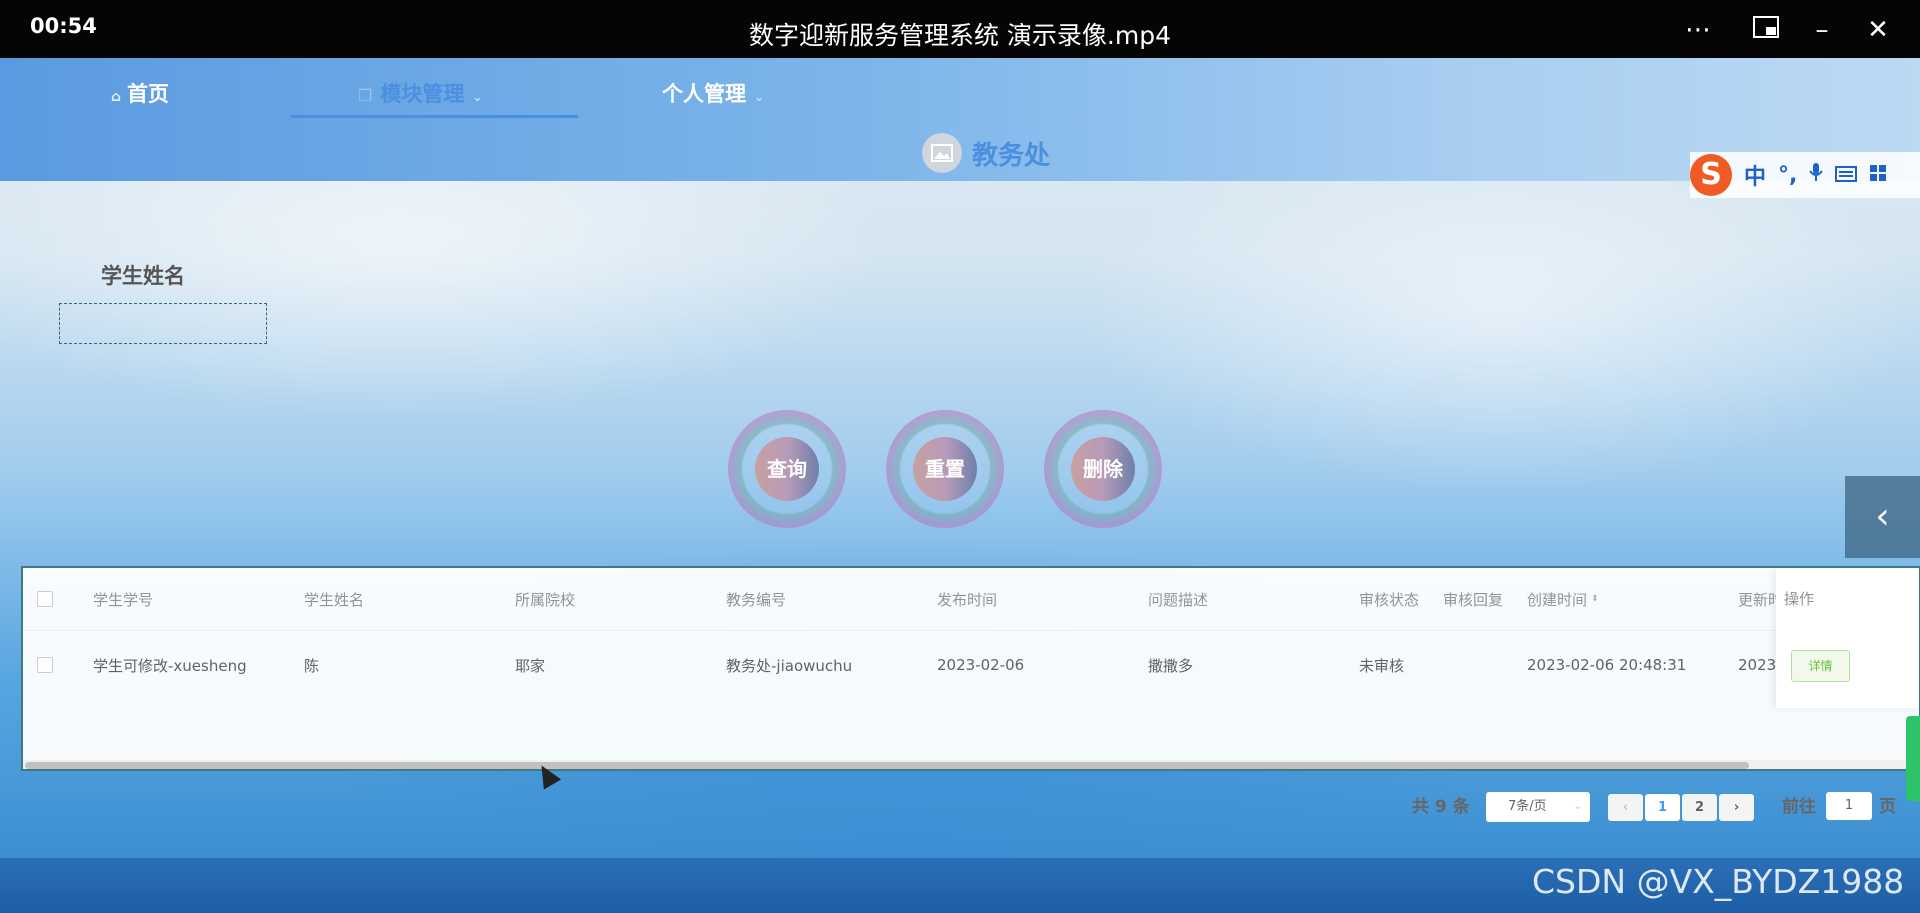 The image size is (1920, 913). Describe the element at coordinates (981, 665) in the screenshot. I see `cell-publish-time: 2023-02-06` at that location.